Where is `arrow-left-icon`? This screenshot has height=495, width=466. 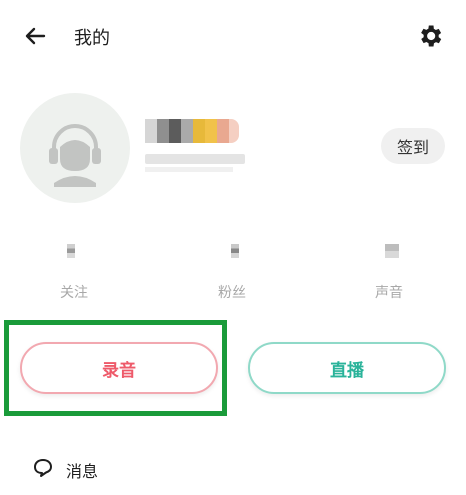
arrow-left-icon is located at coordinates (35, 36).